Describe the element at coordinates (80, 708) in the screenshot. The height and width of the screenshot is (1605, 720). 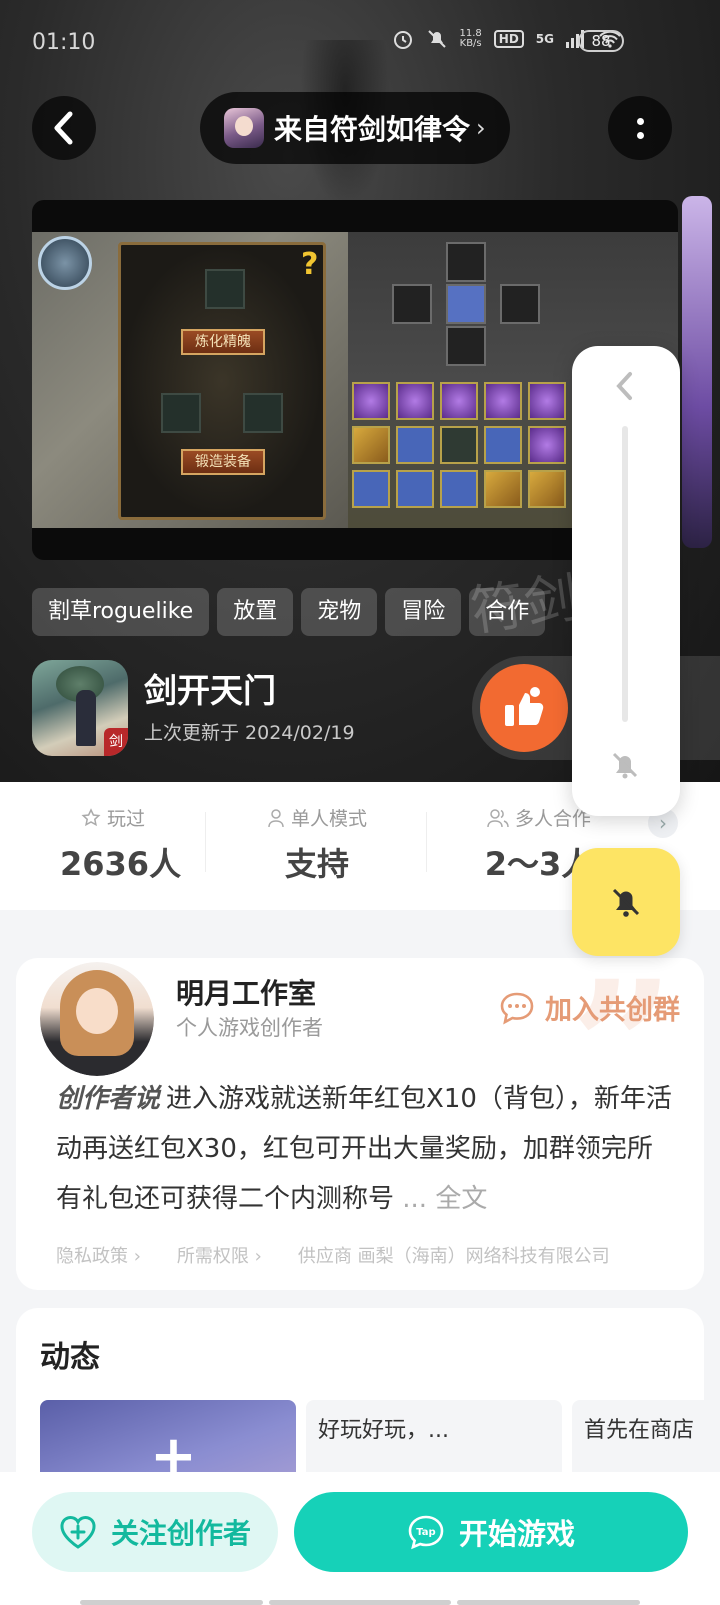
I see `game-icon: 剑` at that location.